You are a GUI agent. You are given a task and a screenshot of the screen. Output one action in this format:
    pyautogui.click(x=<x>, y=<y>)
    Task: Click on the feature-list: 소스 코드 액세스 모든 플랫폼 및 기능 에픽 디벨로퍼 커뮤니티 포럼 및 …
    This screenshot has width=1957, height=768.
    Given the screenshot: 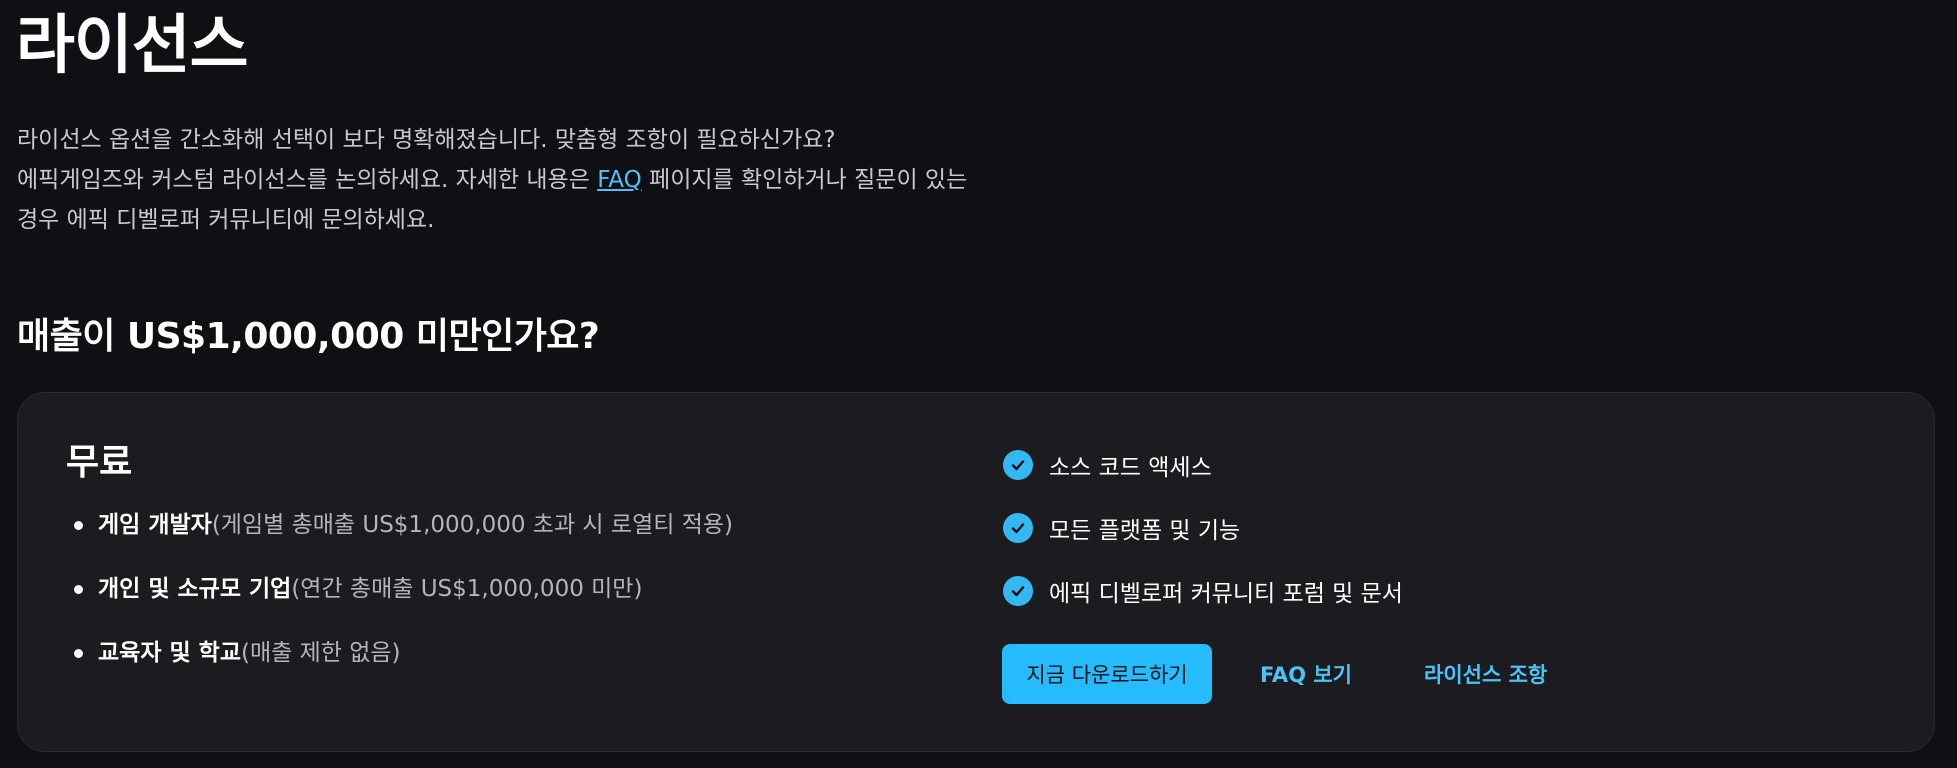 What is the action you would take?
    pyautogui.click(x=1203, y=527)
    